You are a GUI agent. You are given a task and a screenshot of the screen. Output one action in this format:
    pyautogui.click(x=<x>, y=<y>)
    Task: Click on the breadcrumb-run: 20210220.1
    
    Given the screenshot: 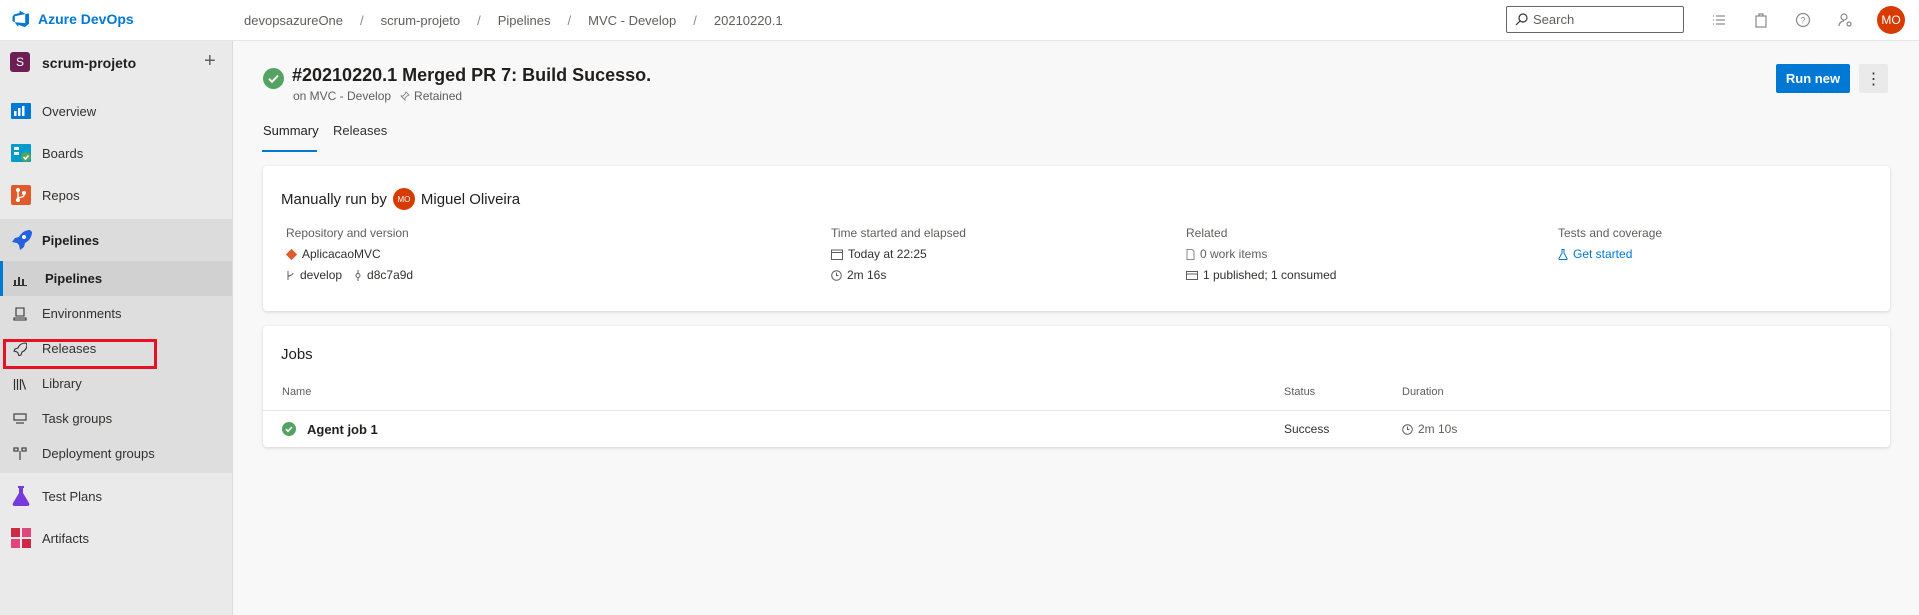 What is the action you would take?
    pyautogui.click(x=748, y=20)
    